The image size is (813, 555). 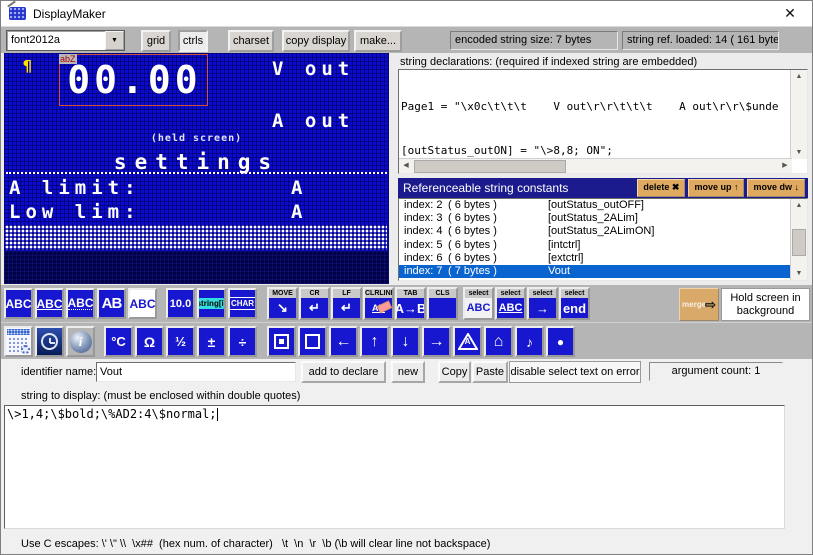 What do you see at coordinates (65, 40) in the screenshot?
I see `font-select: font2012a ▼` at bounding box center [65, 40].